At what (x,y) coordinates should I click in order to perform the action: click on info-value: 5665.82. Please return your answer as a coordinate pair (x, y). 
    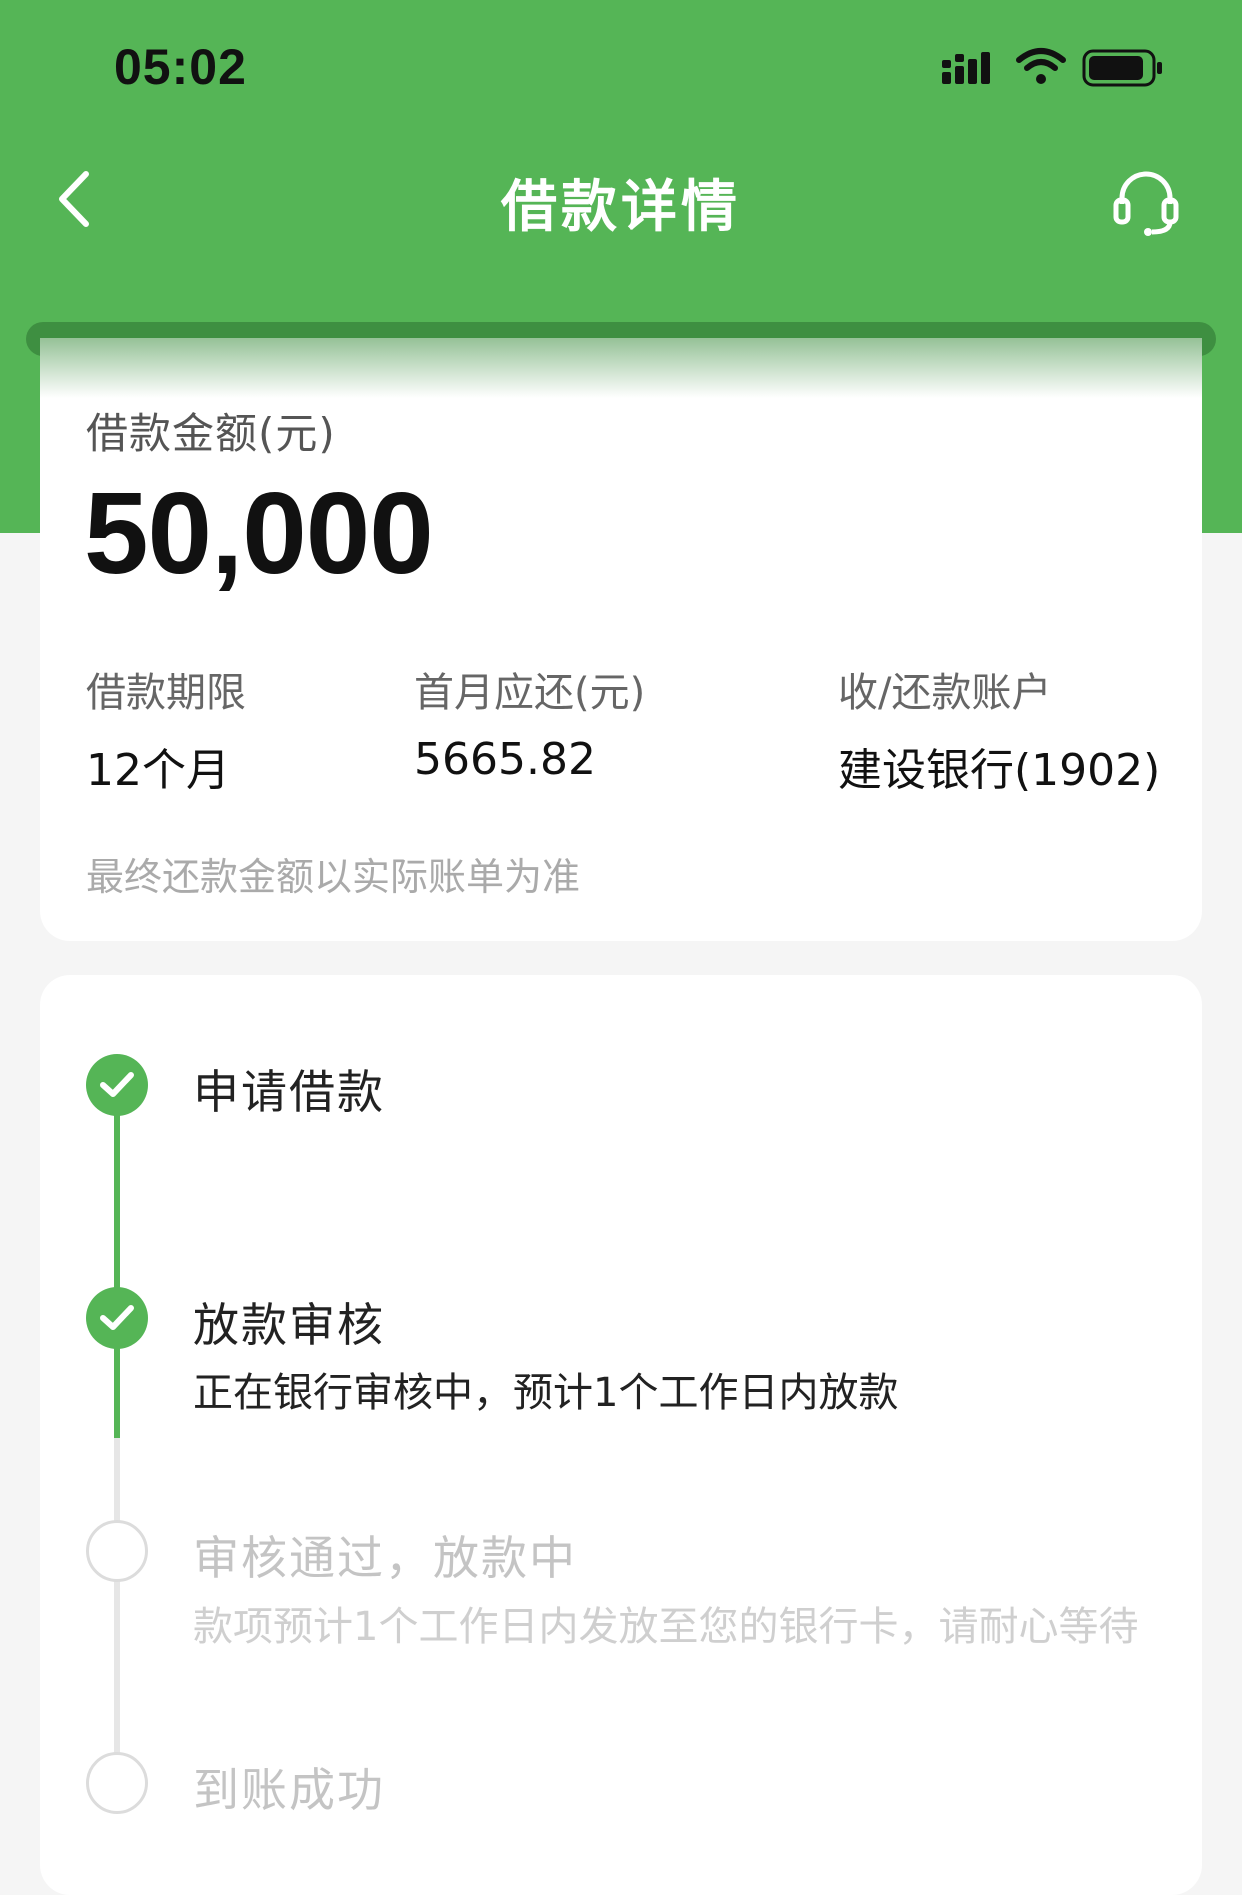
    Looking at the image, I should click on (505, 759).